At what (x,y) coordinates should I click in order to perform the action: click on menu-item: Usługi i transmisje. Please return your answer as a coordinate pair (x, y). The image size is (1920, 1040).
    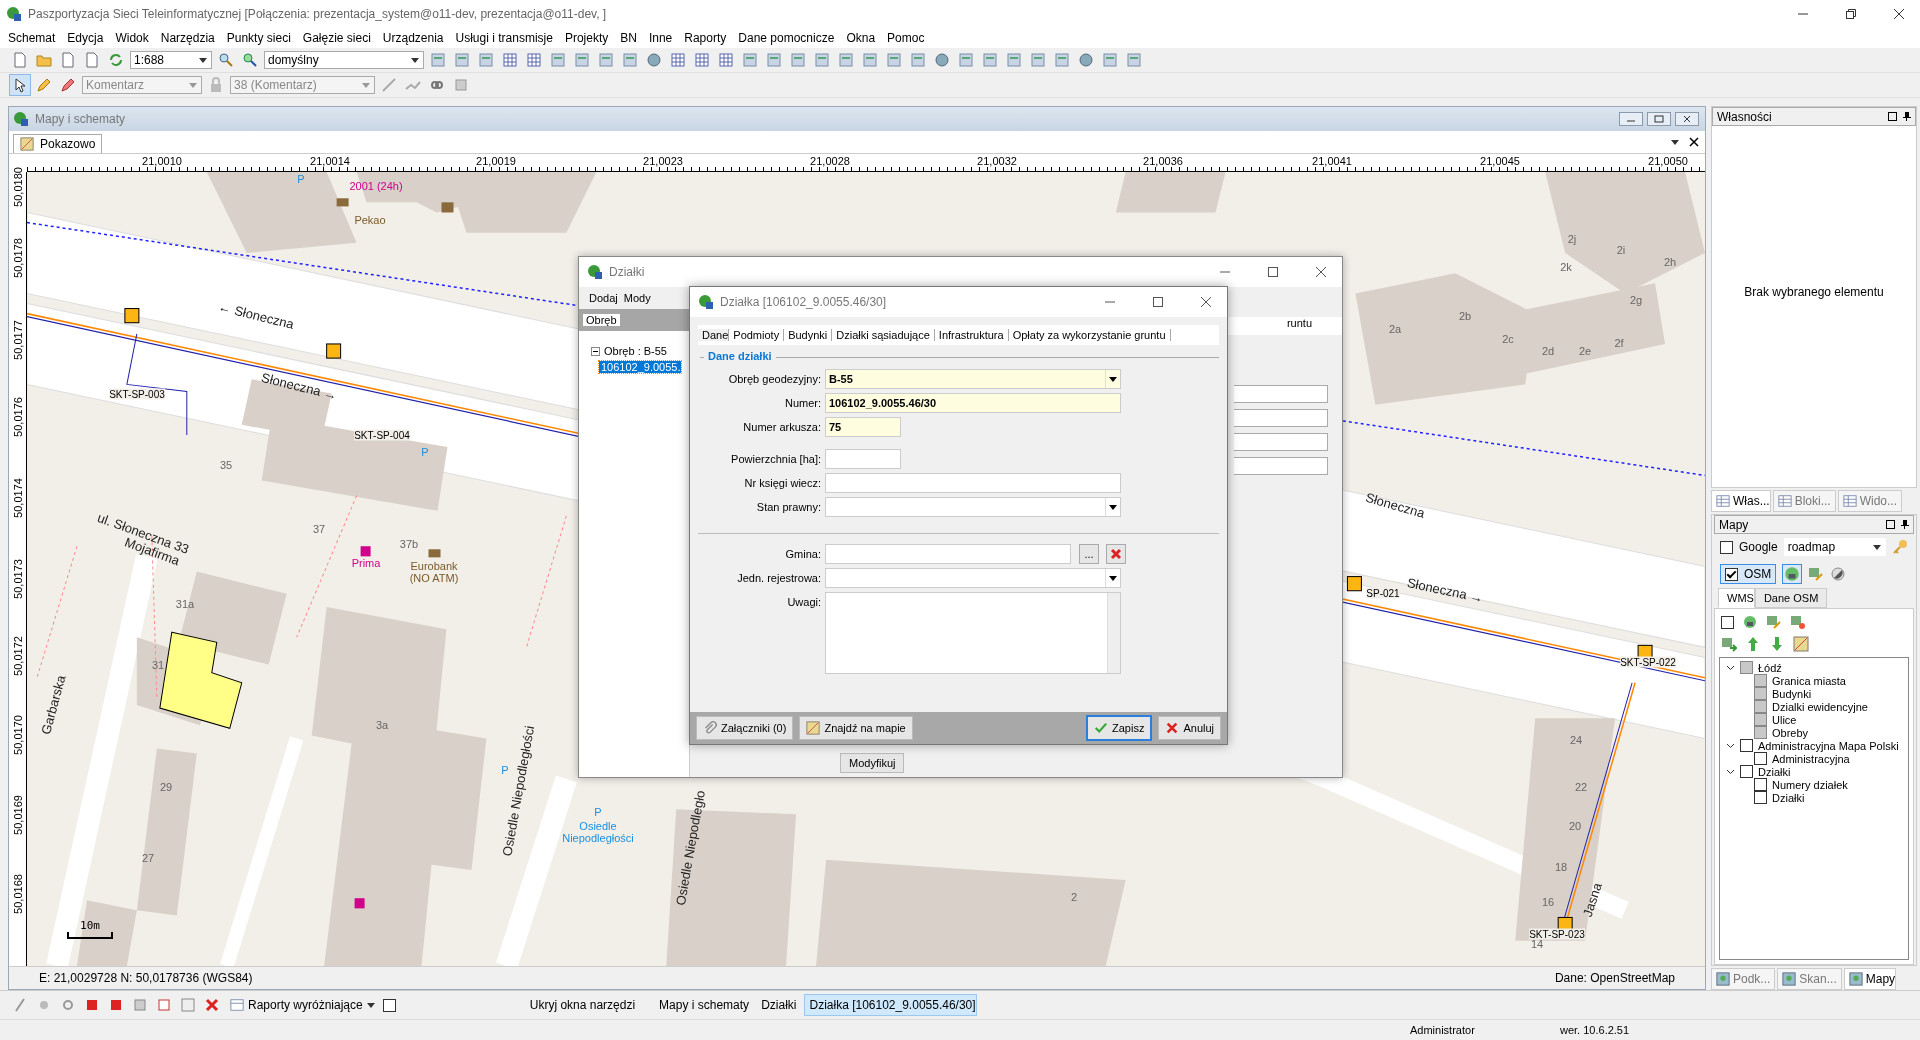
    Looking at the image, I should click on (504, 38).